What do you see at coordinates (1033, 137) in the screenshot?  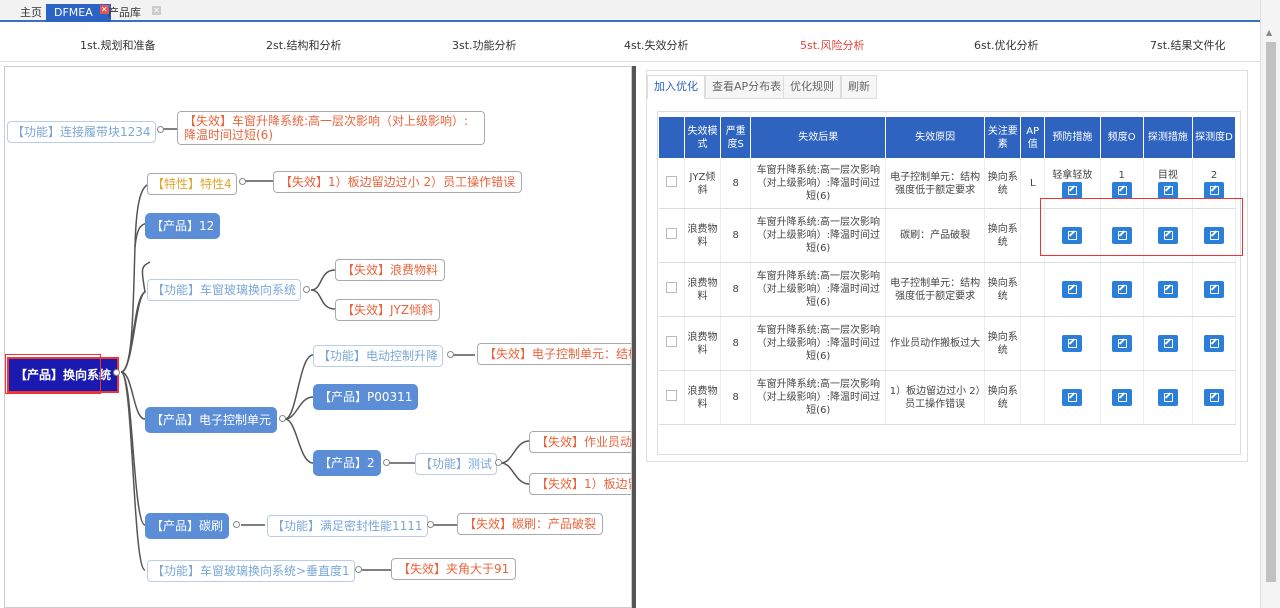 I see `header-ap-value: AP值` at bounding box center [1033, 137].